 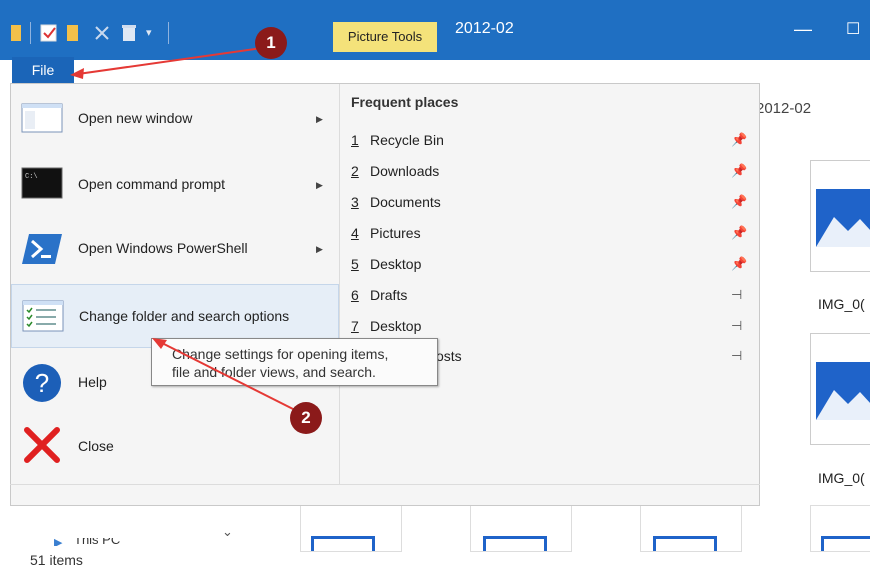 I want to click on callout-badge-1: 1, so click(x=271, y=43).